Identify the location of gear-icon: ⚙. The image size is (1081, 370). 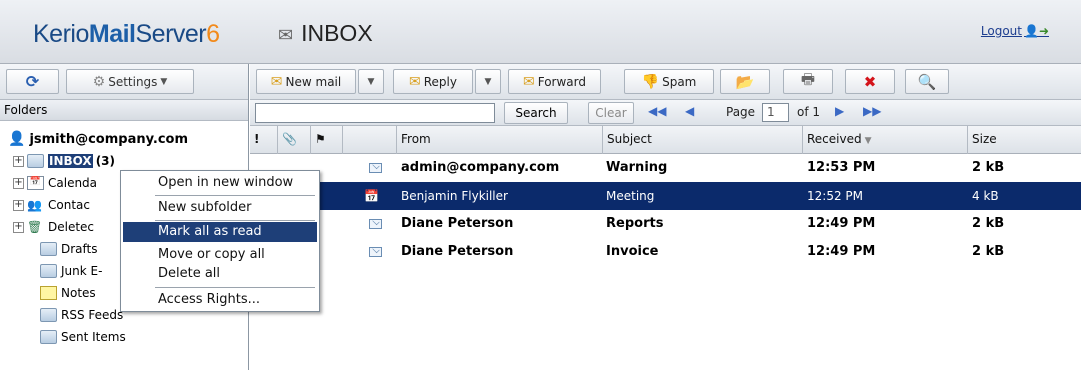
(99, 81).